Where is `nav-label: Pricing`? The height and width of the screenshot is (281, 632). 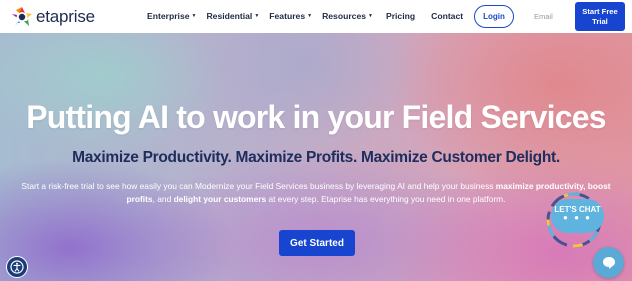 nav-label: Pricing is located at coordinates (400, 16).